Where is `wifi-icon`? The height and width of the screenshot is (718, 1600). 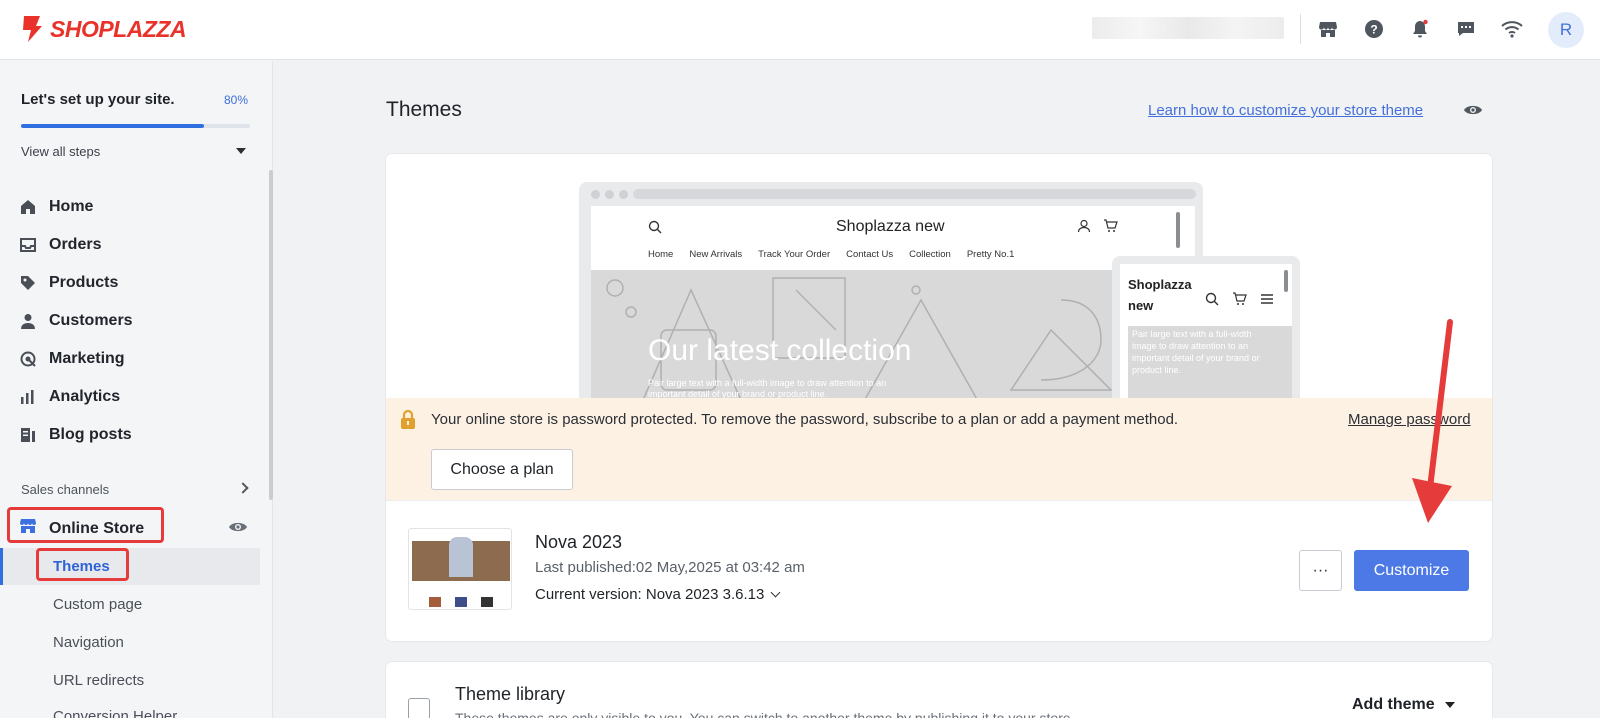 wifi-icon is located at coordinates (1512, 29).